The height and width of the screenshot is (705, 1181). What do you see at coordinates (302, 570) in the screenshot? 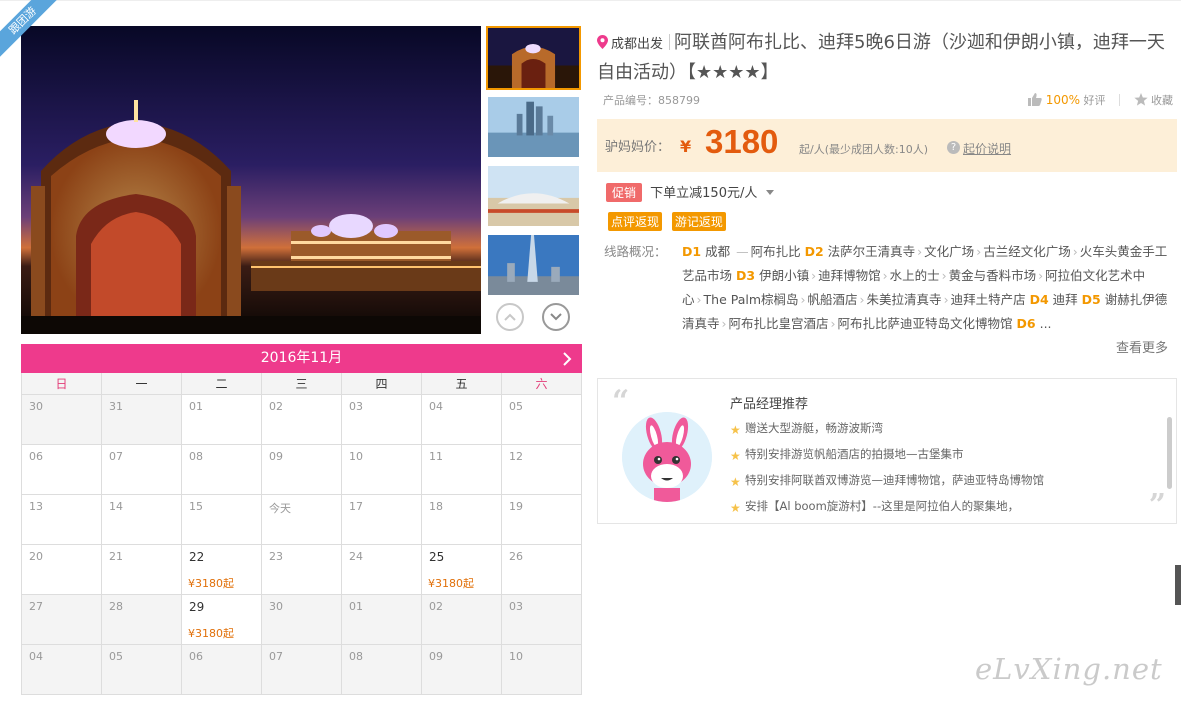
I see `calendar-day: 23` at bounding box center [302, 570].